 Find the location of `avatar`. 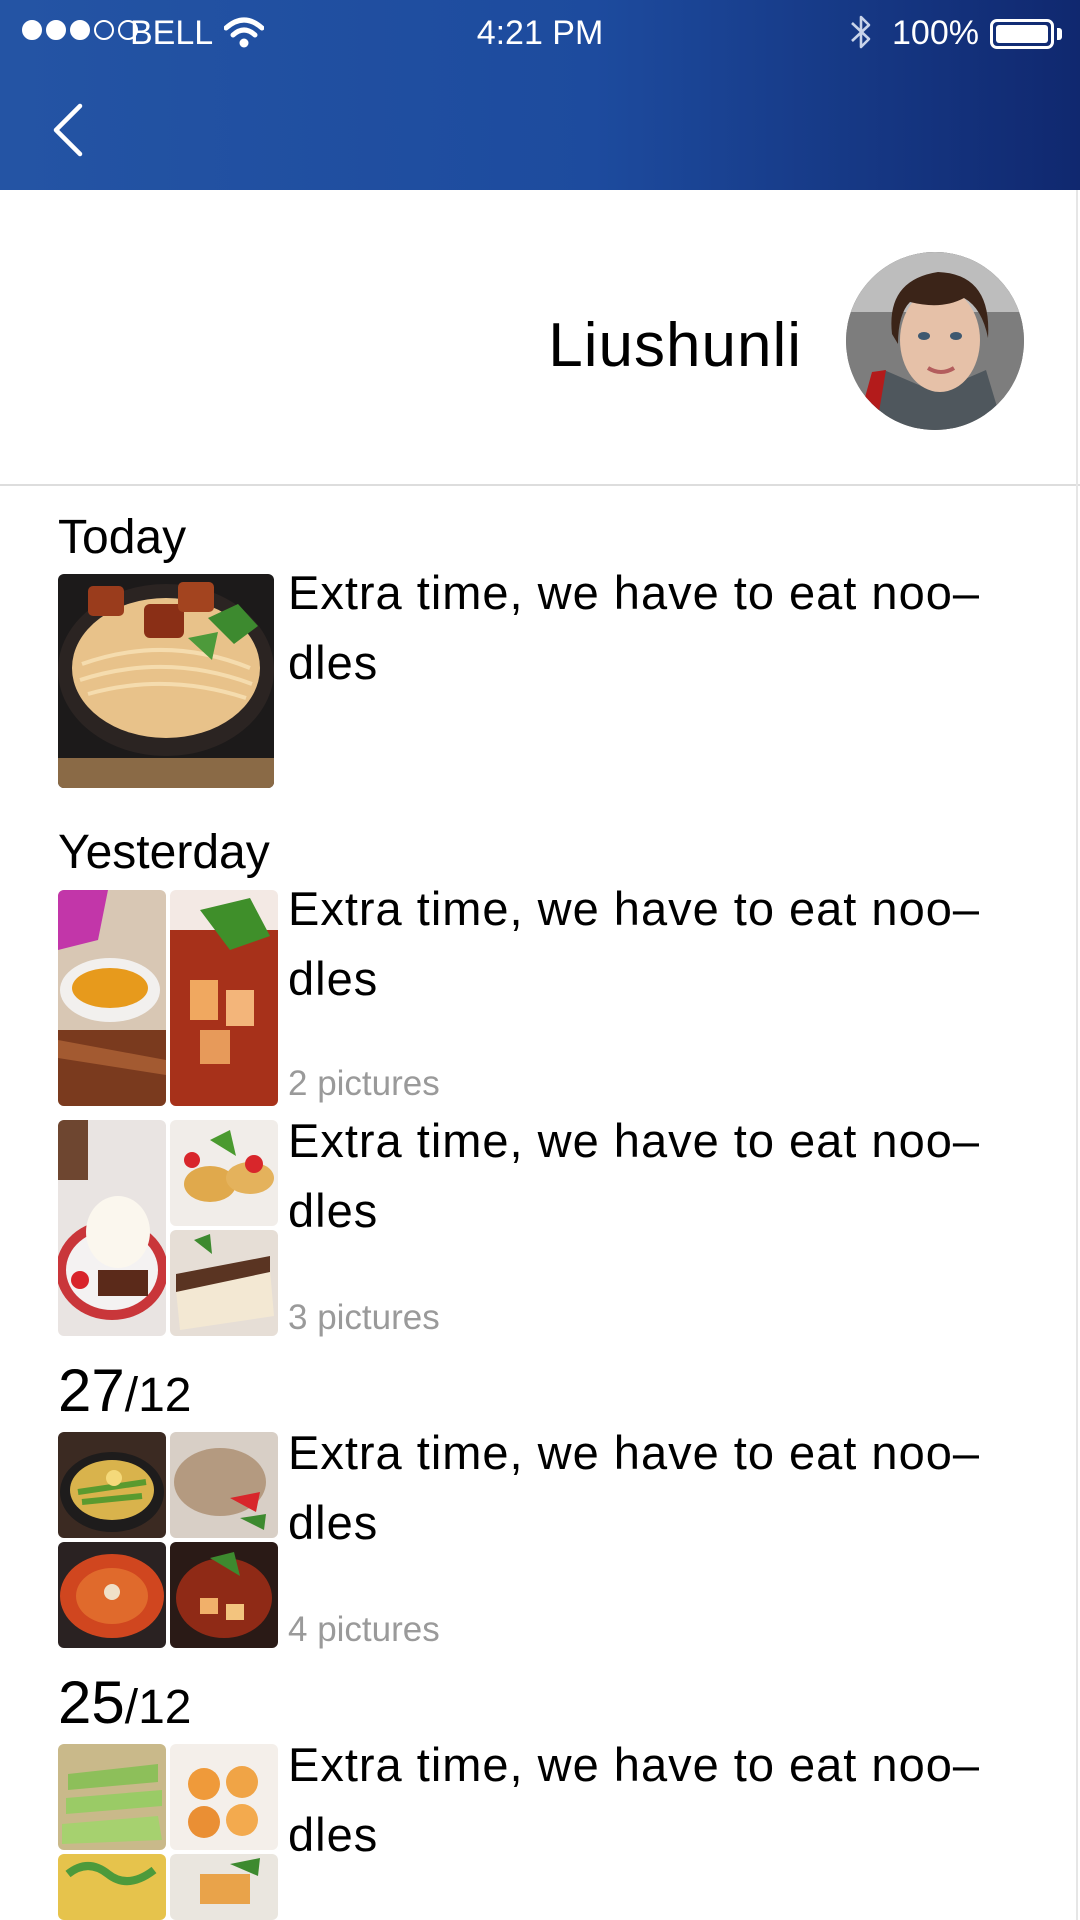

avatar is located at coordinates (935, 341).